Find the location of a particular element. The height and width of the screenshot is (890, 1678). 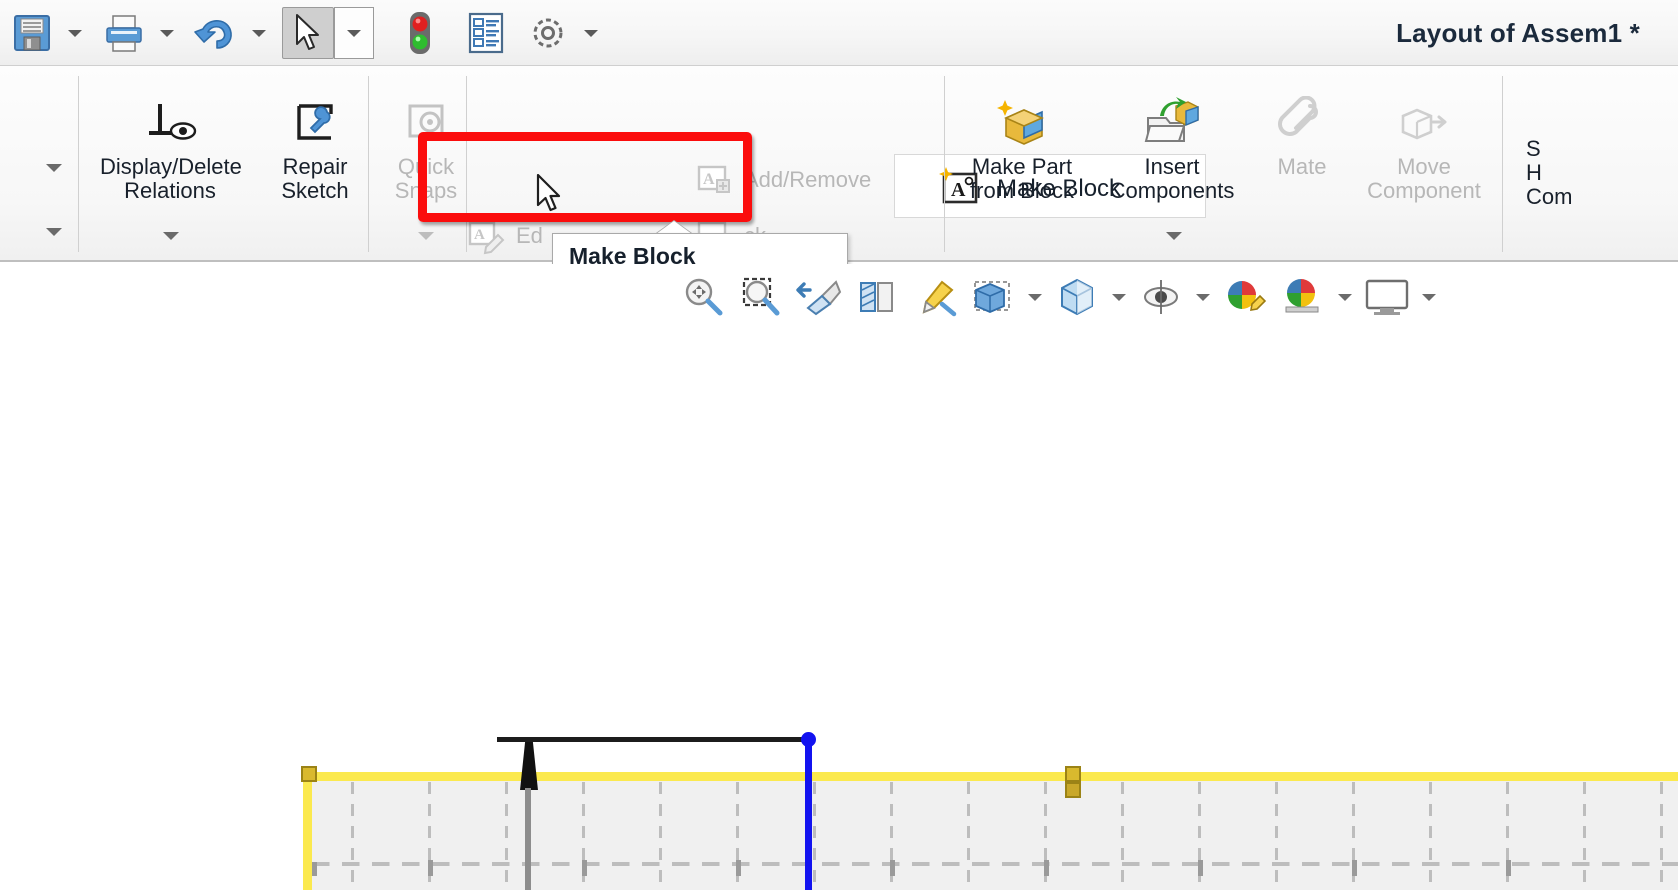

show-hidden-components-label-line3: Com is located at coordinates (1549, 196).